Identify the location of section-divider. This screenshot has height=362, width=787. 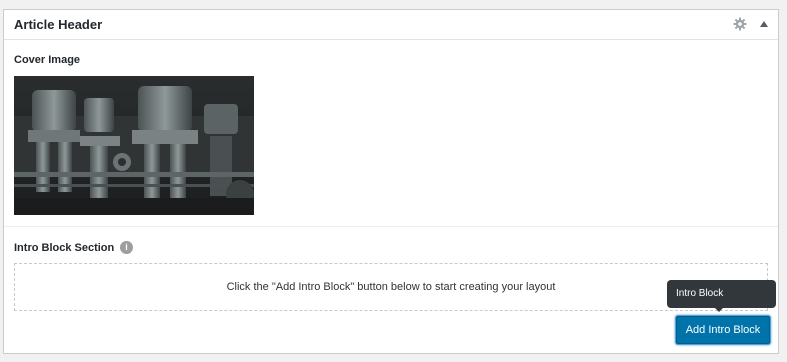
(391, 226).